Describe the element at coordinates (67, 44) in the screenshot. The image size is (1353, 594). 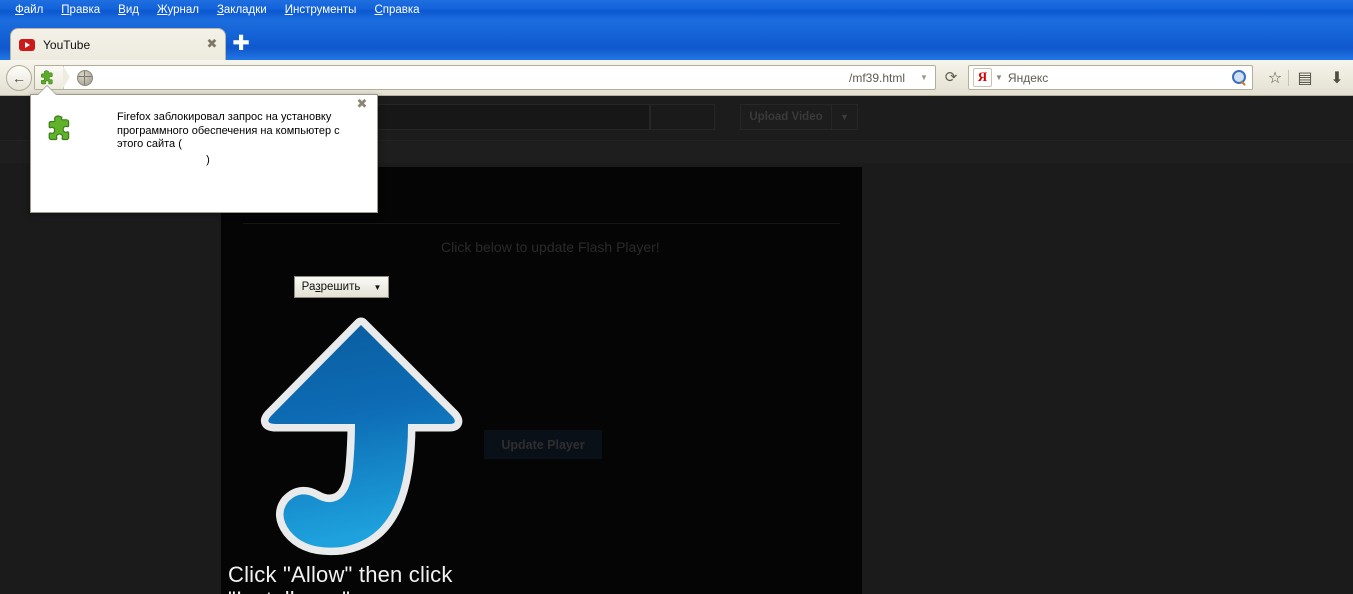
I see `tab-title: YouTube` at that location.